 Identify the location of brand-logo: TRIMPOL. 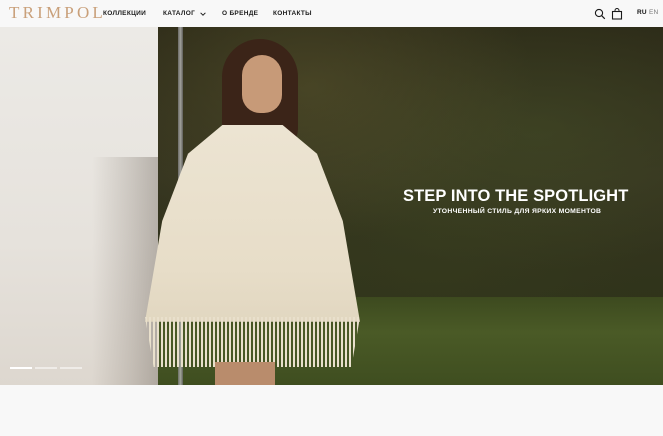
(57, 13).